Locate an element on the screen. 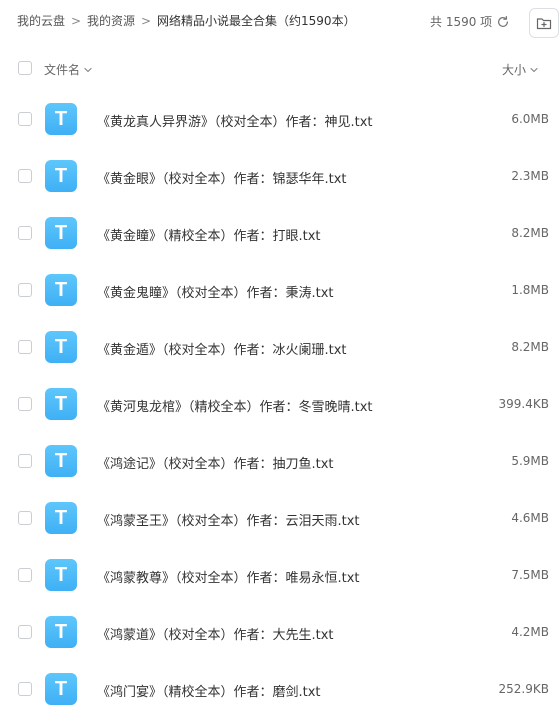  file-name: 《鸿蒙圣王》（校对全本）作者：云泪天雨.txt is located at coordinates (228, 519).